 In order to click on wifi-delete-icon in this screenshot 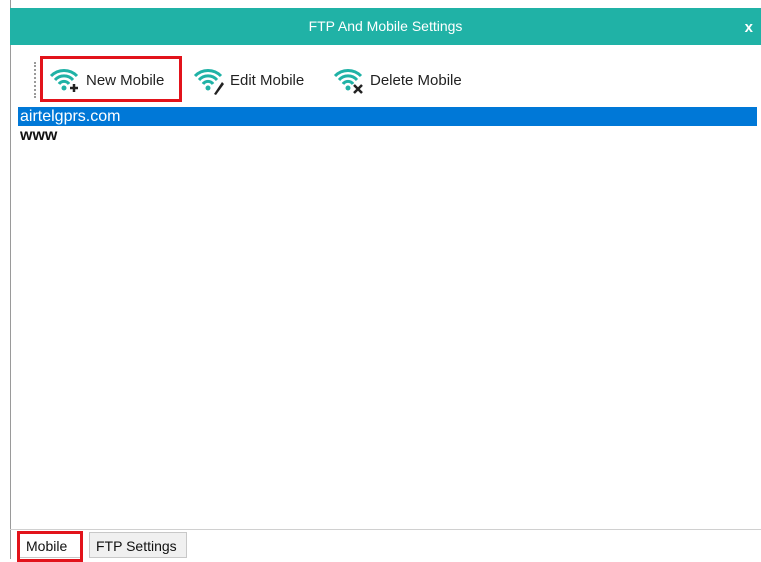, I will do `click(348, 81)`.